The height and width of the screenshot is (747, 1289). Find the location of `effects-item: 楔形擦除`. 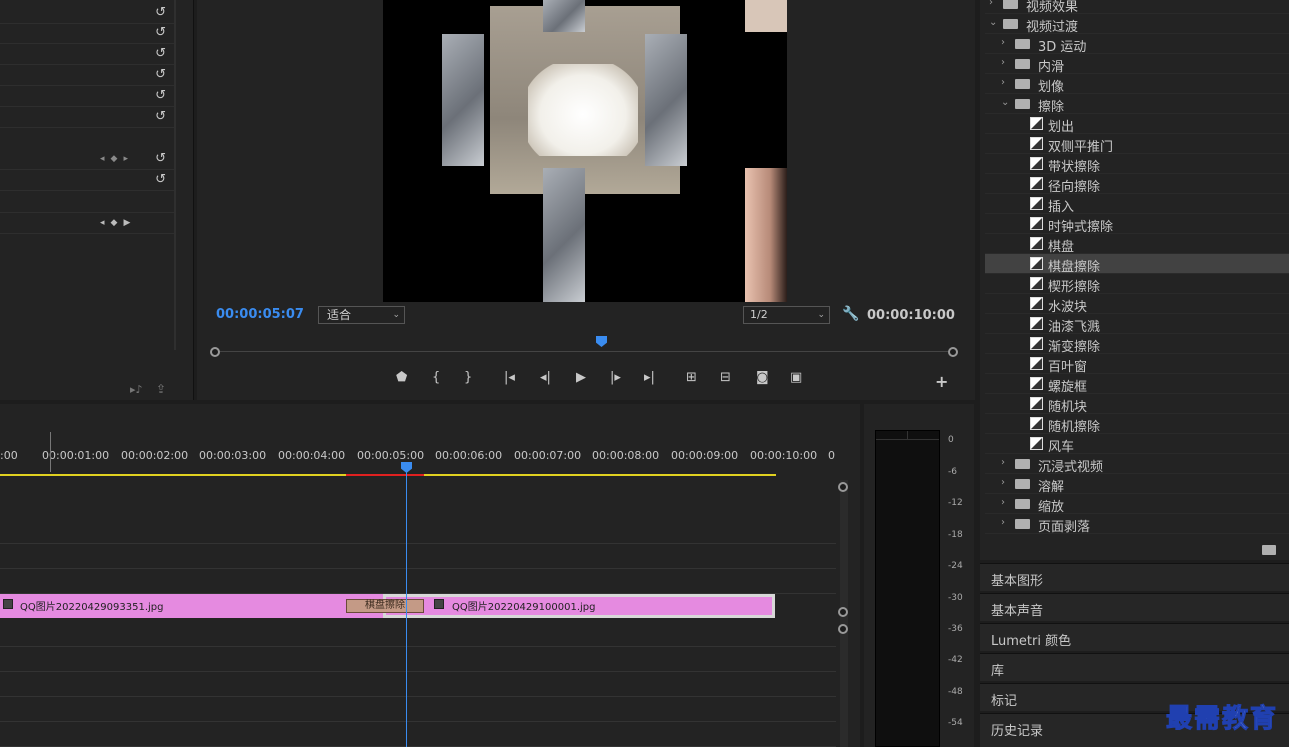

effects-item: 楔形擦除 is located at coordinates (1137, 284).